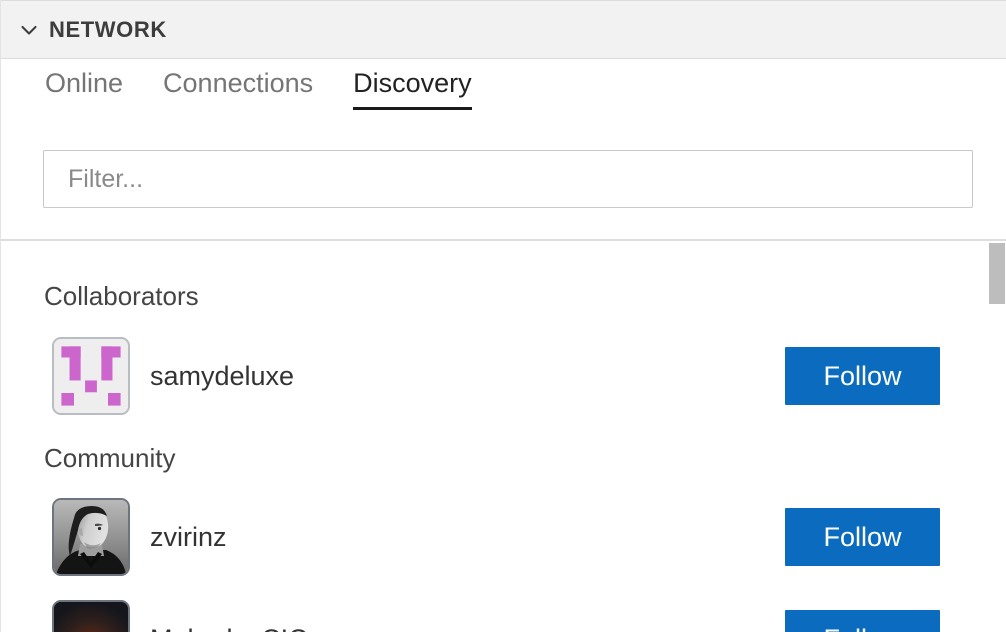 This screenshot has height=632, width=1006. Describe the element at coordinates (997, 436) in the screenshot. I see `scrollbar-track` at that location.